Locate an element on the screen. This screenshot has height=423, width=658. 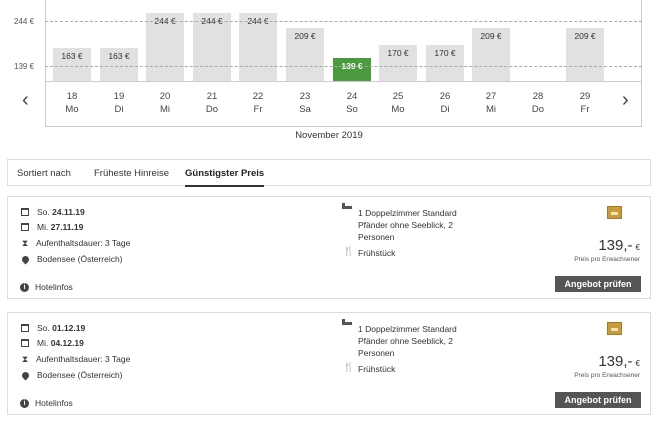
day-column: 25 Mo is located at coordinates (398, 103).